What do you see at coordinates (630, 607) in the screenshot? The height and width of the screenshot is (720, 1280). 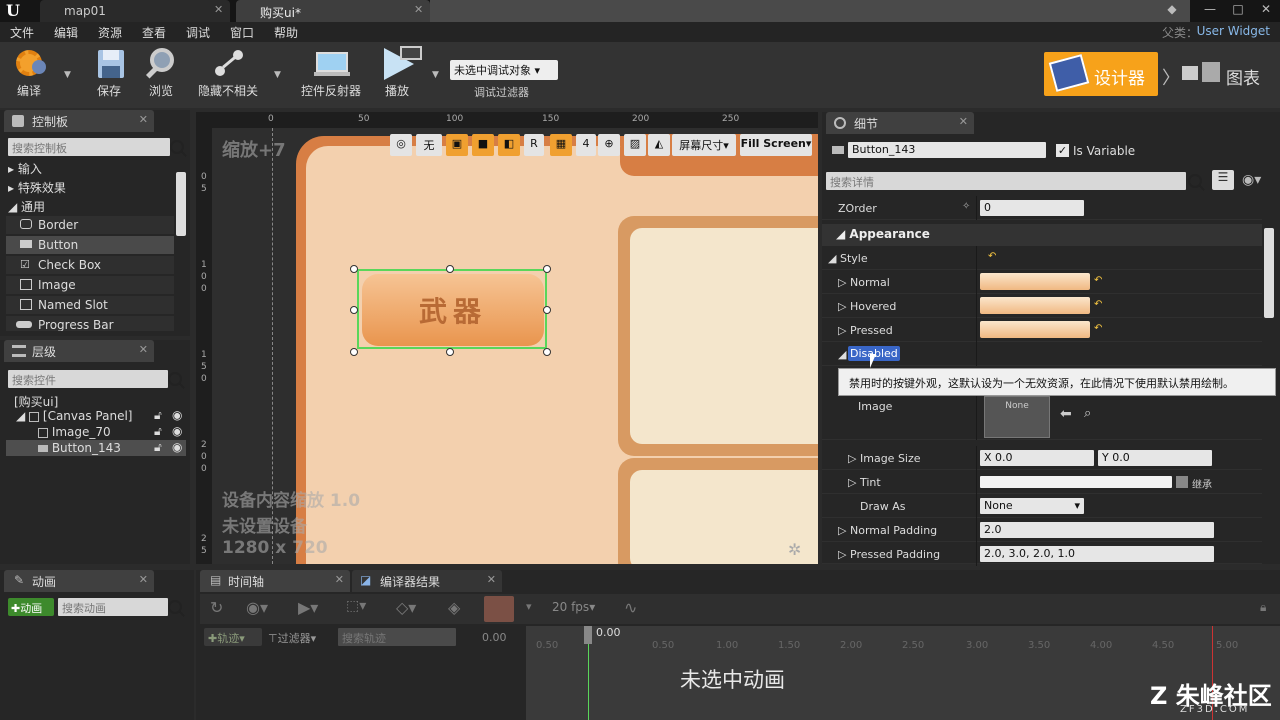 I see `curve-editor-icon: ∿` at bounding box center [630, 607].